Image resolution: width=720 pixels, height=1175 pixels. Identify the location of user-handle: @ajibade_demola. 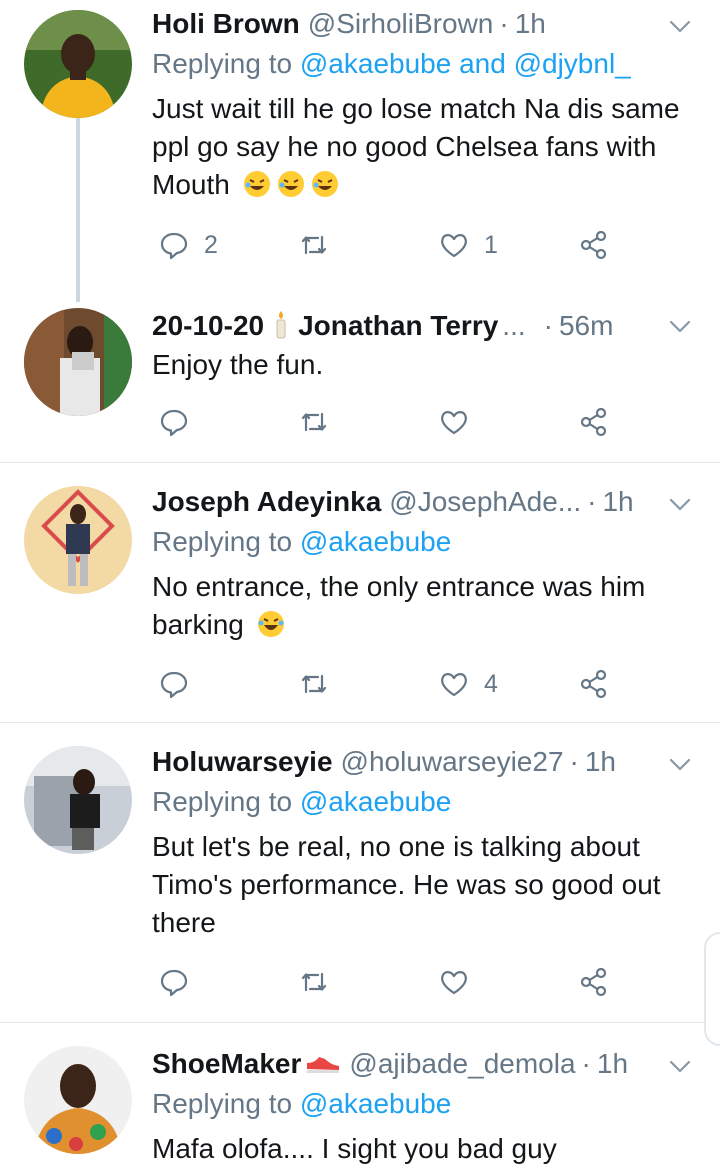
(462, 1064).